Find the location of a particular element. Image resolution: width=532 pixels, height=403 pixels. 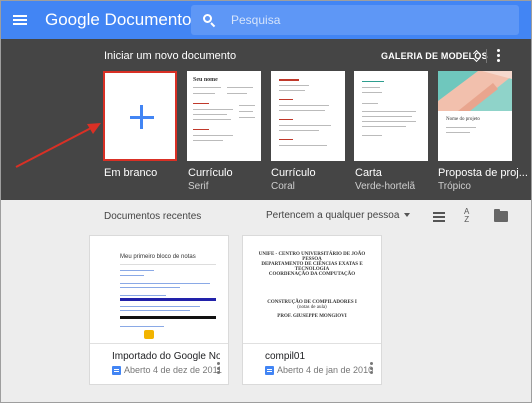

recent-docs-title: Documentos recentes is located at coordinates (153, 216).